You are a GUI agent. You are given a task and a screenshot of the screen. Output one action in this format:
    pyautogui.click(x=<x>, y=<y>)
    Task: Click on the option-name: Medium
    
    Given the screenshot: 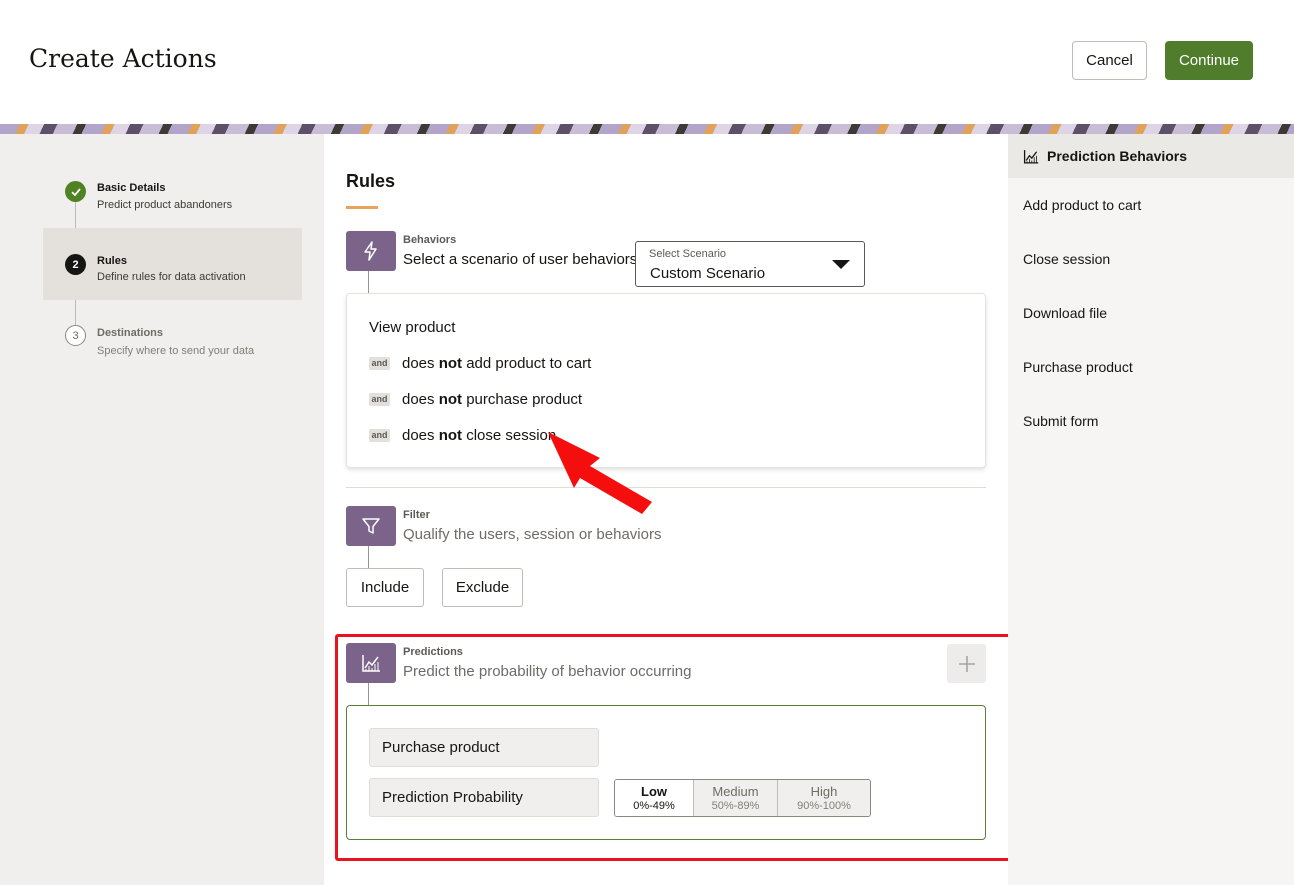 What is the action you would take?
    pyautogui.click(x=735, y=791)
    